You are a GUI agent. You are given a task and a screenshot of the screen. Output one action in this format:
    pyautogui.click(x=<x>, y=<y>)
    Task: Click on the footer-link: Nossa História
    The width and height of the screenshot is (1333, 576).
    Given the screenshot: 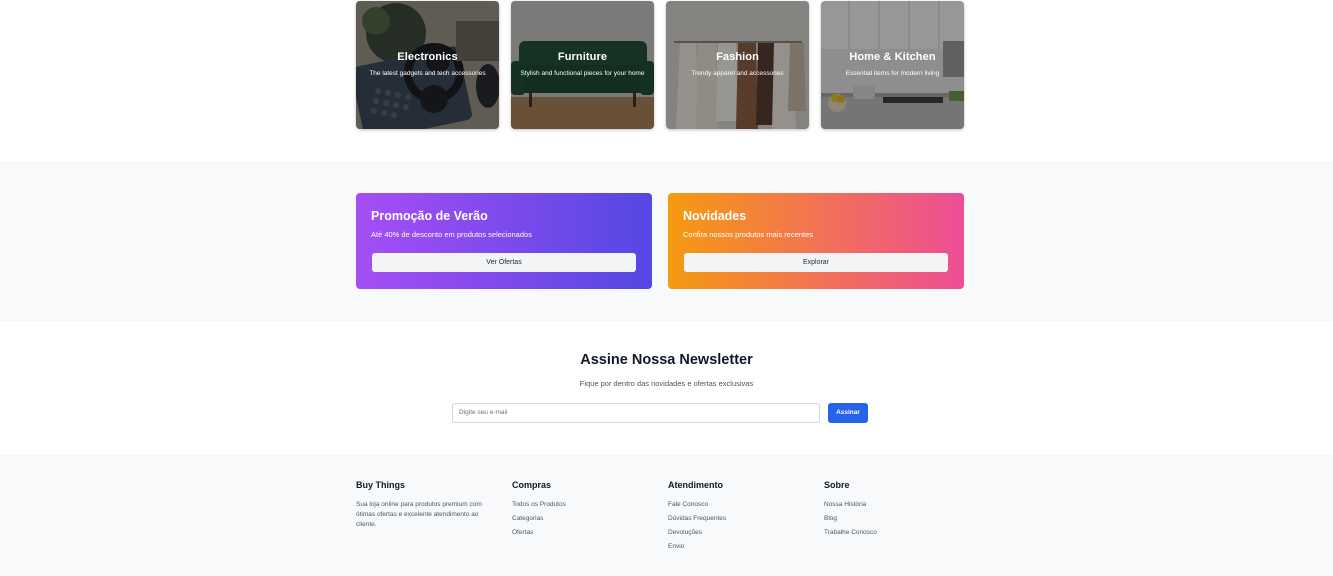 What is the action you would take?
    pyautogui.click(x=894, y=508)
    